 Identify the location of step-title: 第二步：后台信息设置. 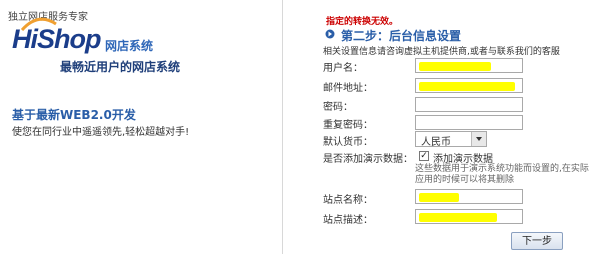
(401, 36).